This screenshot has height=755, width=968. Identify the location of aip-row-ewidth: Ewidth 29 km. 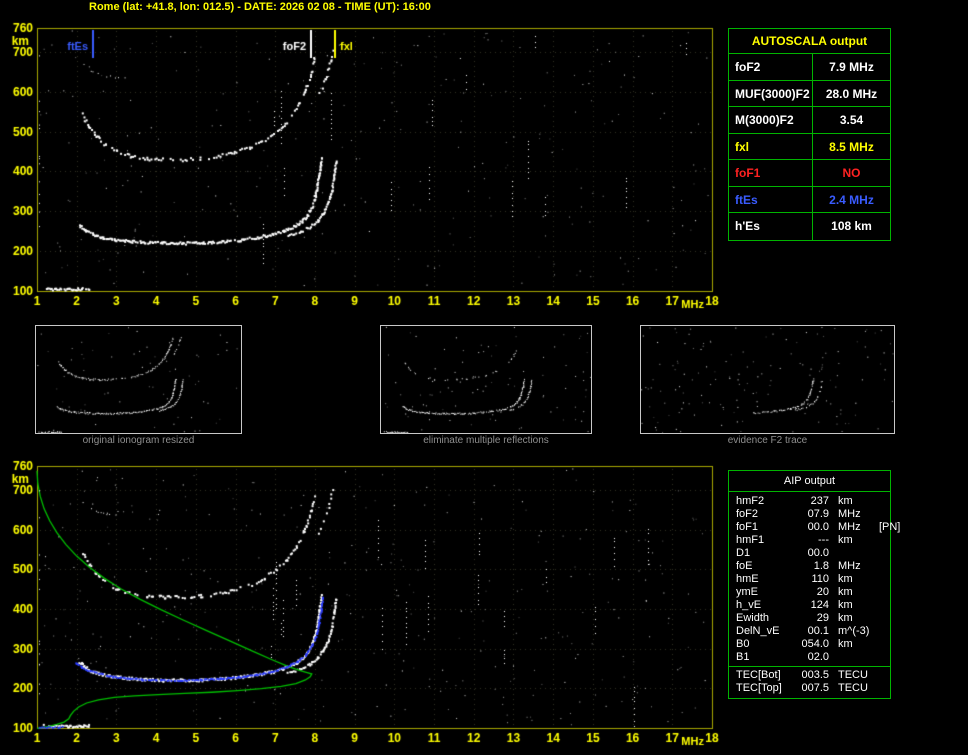
(809, 618).